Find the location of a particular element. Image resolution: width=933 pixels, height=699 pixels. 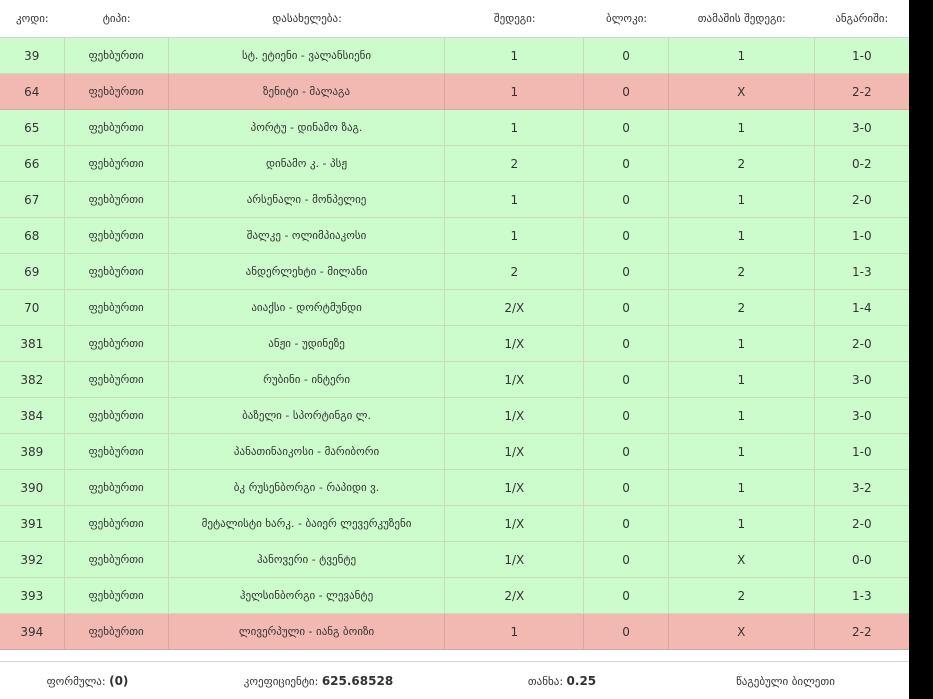

cell-code: 70 is located at coordinates (32, 307).